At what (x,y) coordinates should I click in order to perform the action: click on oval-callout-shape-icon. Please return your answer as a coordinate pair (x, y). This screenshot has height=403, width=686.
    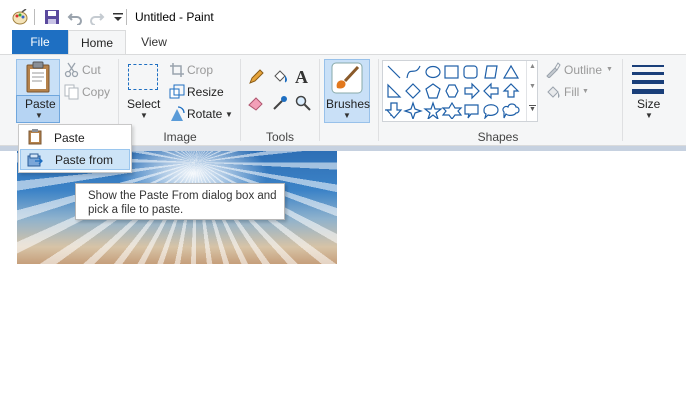
    Looking at the image, I should click on (491, 111).